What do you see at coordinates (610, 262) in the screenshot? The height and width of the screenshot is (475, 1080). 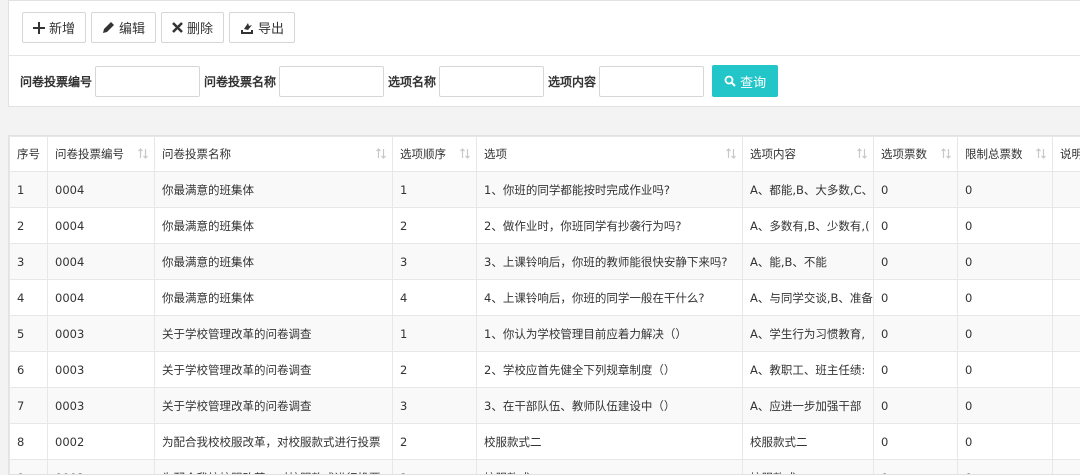 I see `table-cell: 3、上课铃响后，你班的教师能很快安静下来吗?` at bounding box center [610, 262].